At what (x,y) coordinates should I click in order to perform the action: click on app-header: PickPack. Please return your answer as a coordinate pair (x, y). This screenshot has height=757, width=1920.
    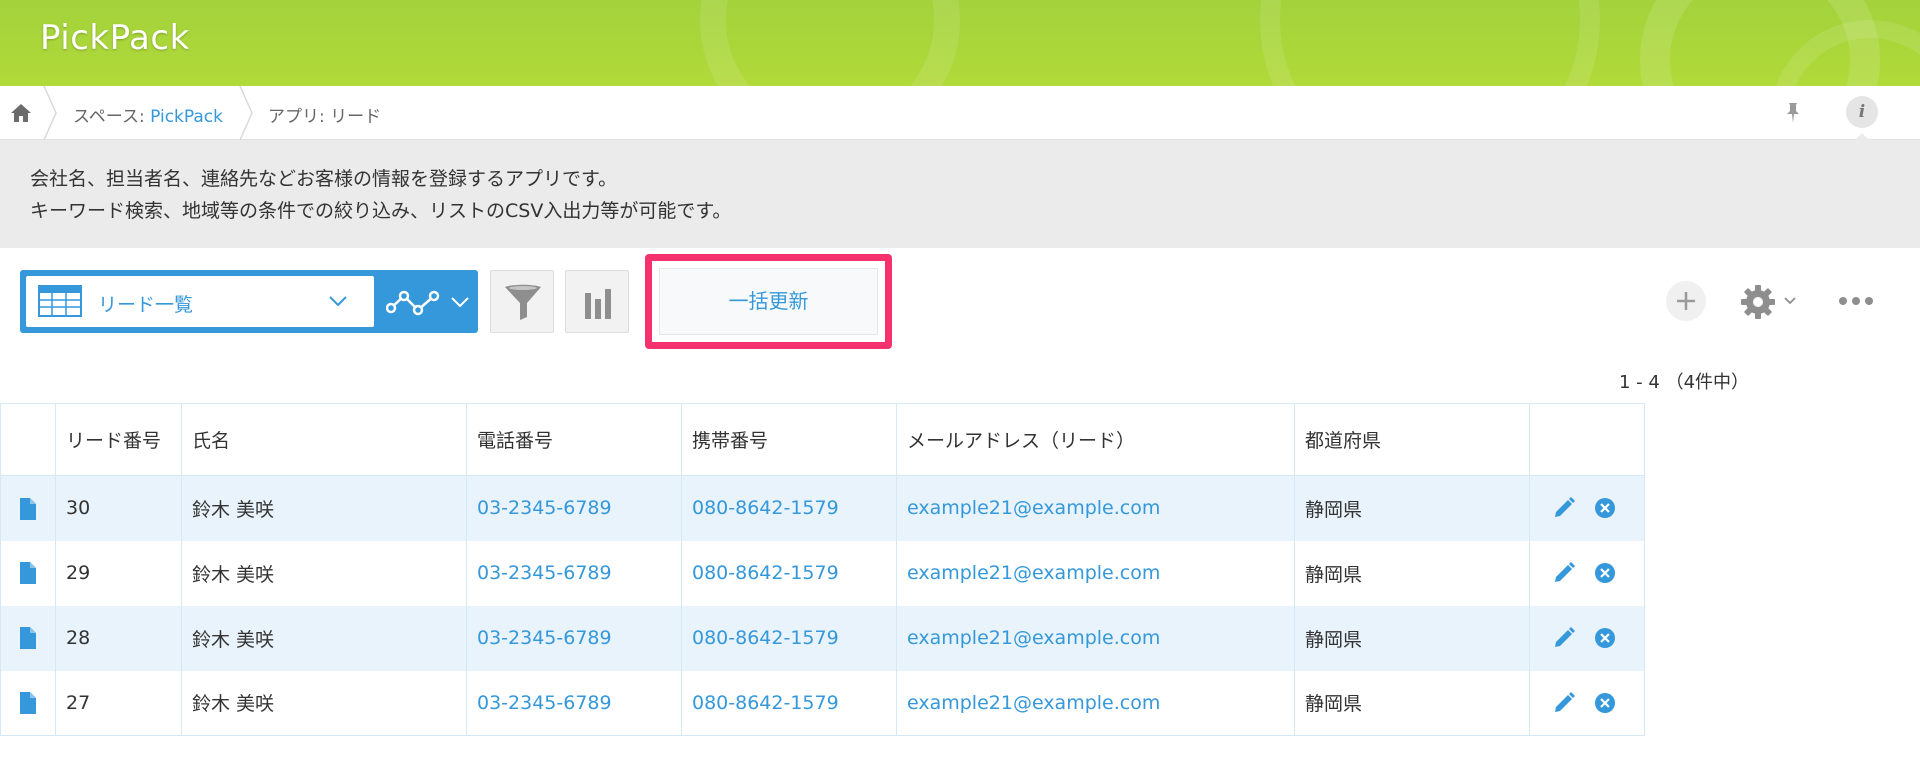
    Looking at the image, I should click on (960, 43).